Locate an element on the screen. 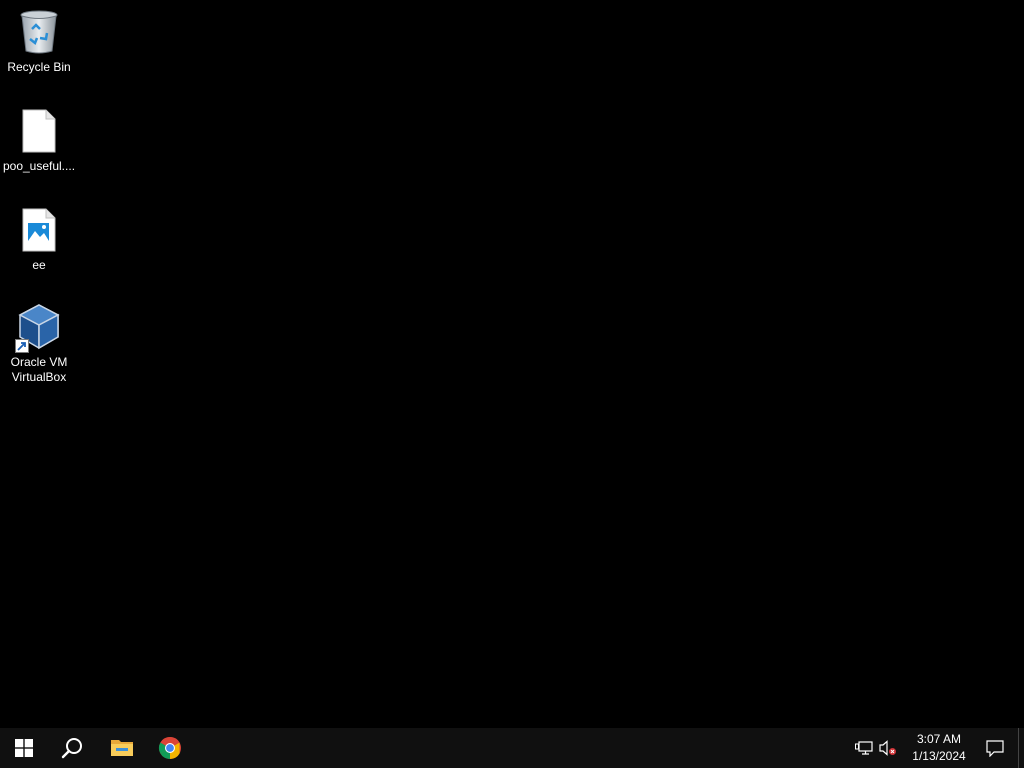 The height and width of the screenshot is (768, 1024). chrome-button is located at coordinates (170, 748).